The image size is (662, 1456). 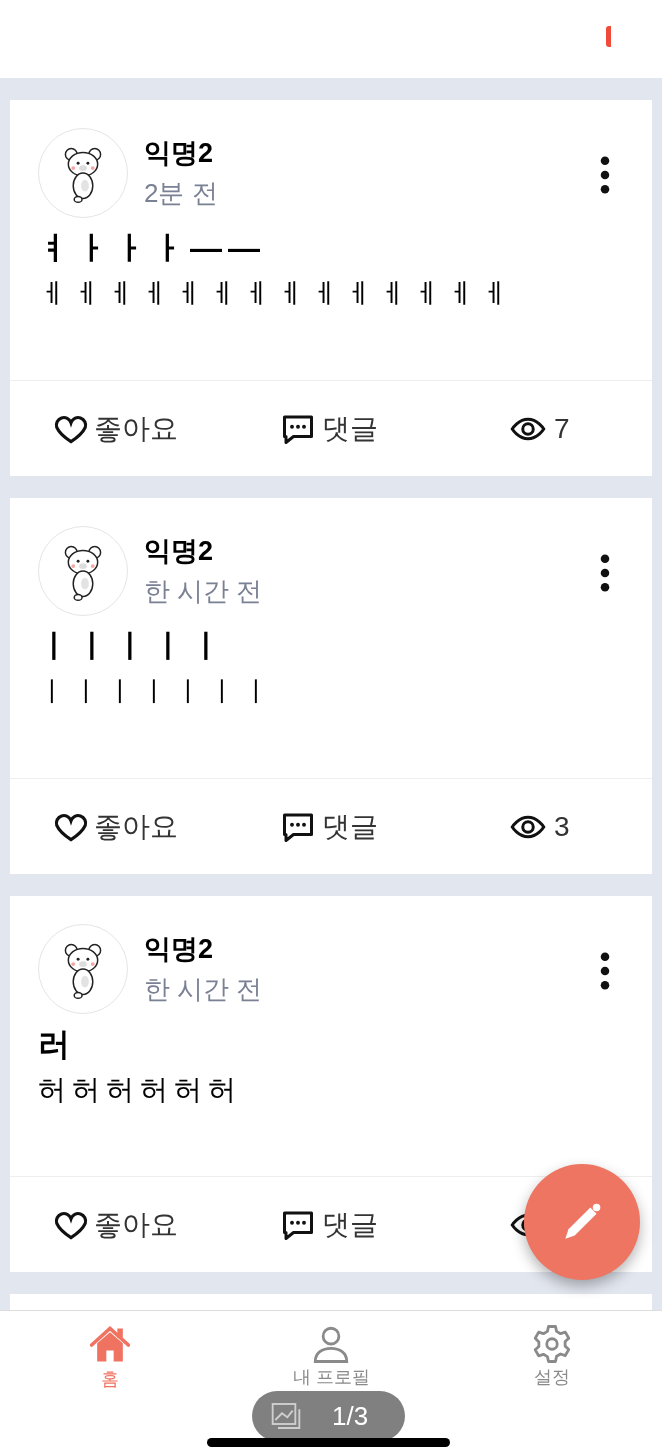 I want to click on post-body: ㅔㅔㅔㅔㅔㅔㅔㅔㅔㅔㅔㅔㅔㅔ, so click(x=276, y=294).